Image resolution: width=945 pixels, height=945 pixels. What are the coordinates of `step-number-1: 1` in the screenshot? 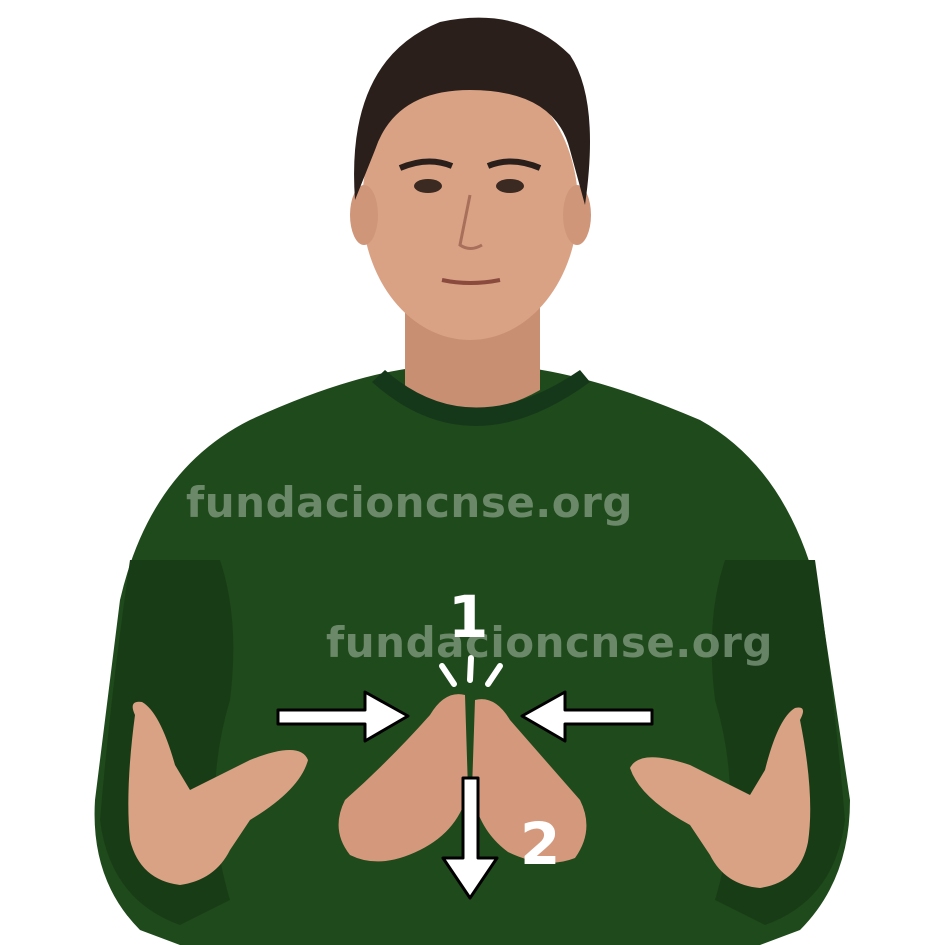 It's located at (468, 617).